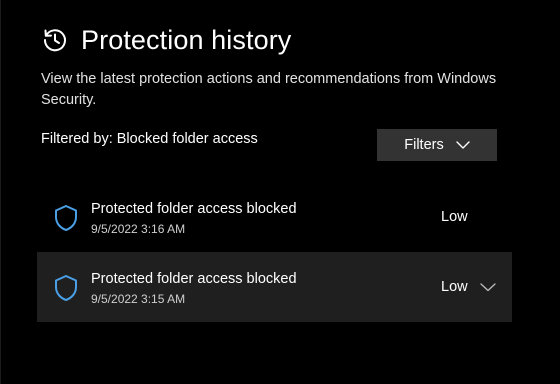 This screenshot has height=384, width=560. Describe the element at coordinates (55, 40) in the screenshot. I see `history-icon` at that location.